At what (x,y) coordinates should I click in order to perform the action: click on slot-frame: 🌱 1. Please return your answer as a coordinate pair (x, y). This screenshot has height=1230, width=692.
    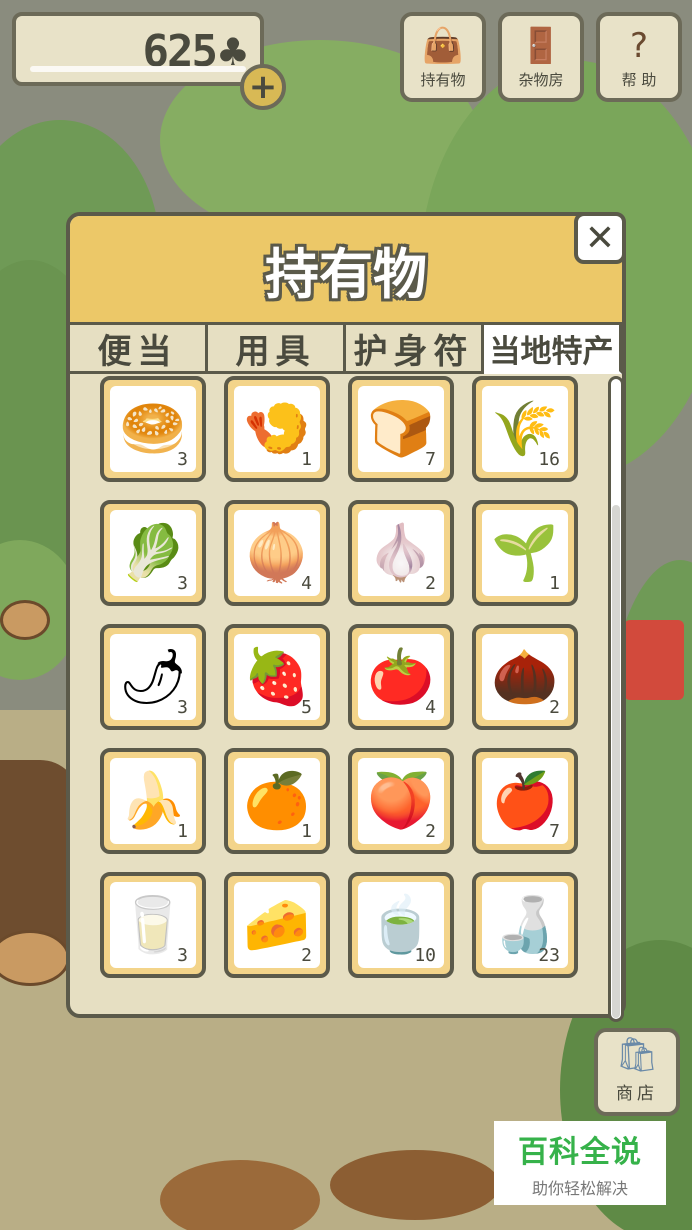
    Looking at the image, I should click on (525, 553).